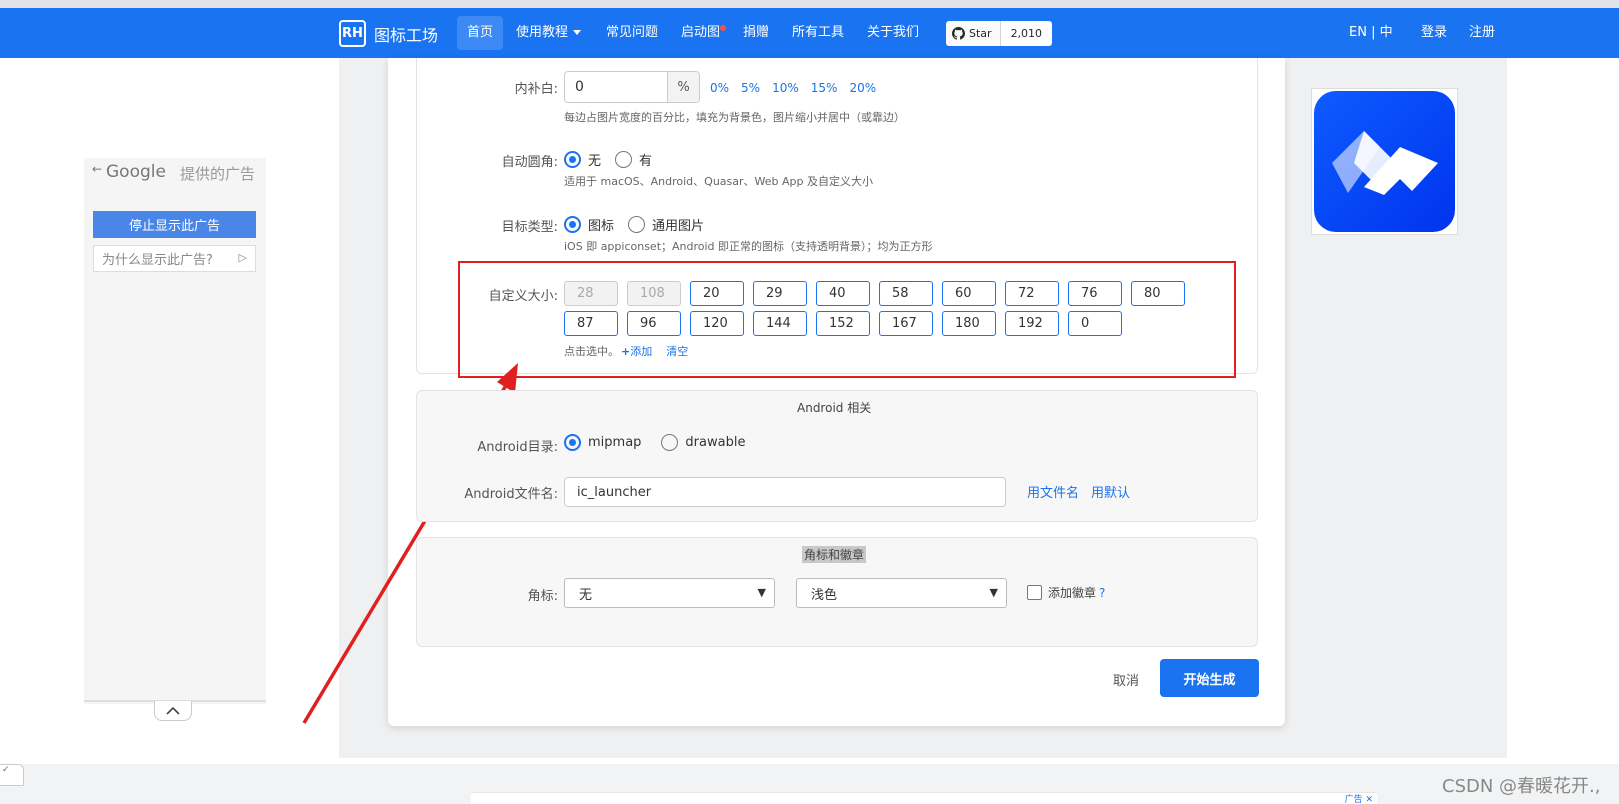 This screenshot has height=804, width=1619. What do you see at coordinates (1482, 33) in the screenshot?
I see `register-link: 注册` at bounding box center [1482, 33].